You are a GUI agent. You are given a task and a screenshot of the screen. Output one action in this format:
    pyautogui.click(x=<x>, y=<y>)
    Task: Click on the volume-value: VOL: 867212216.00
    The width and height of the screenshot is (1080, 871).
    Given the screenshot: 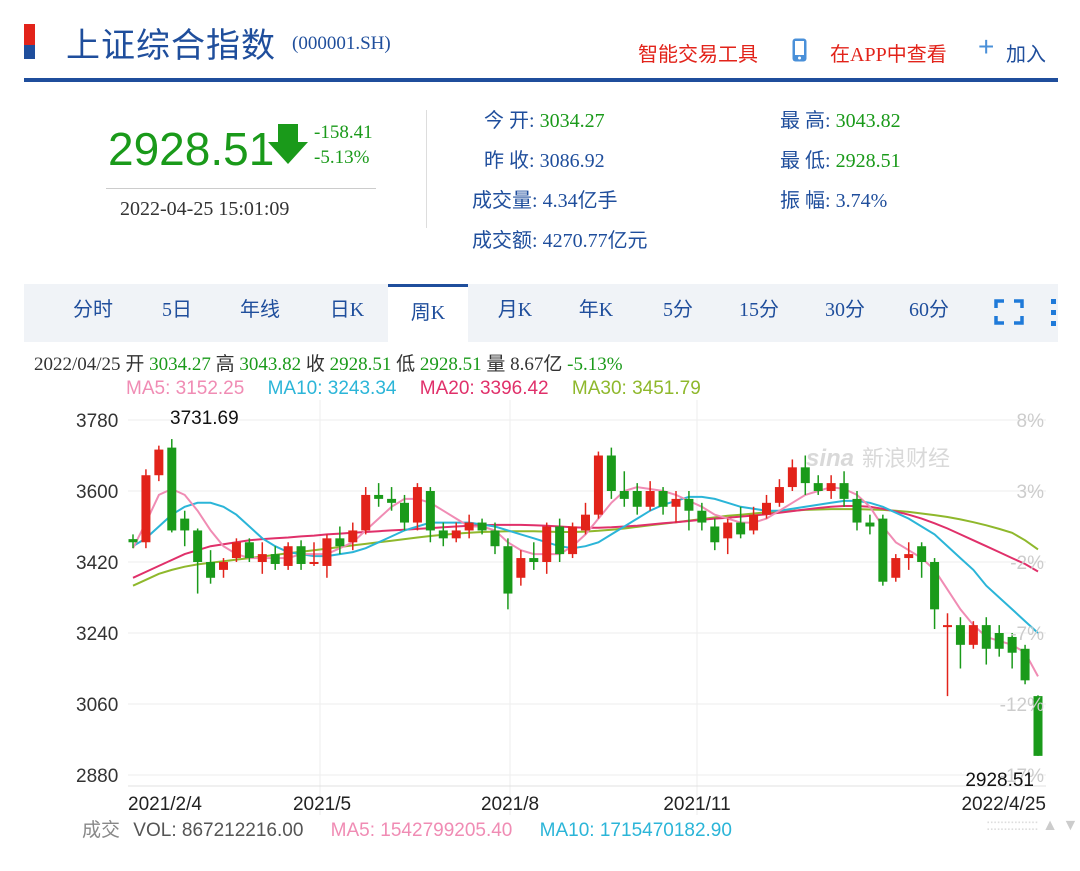 What is the action you would take?
    pyautogui.click(x=218, y=830)
    